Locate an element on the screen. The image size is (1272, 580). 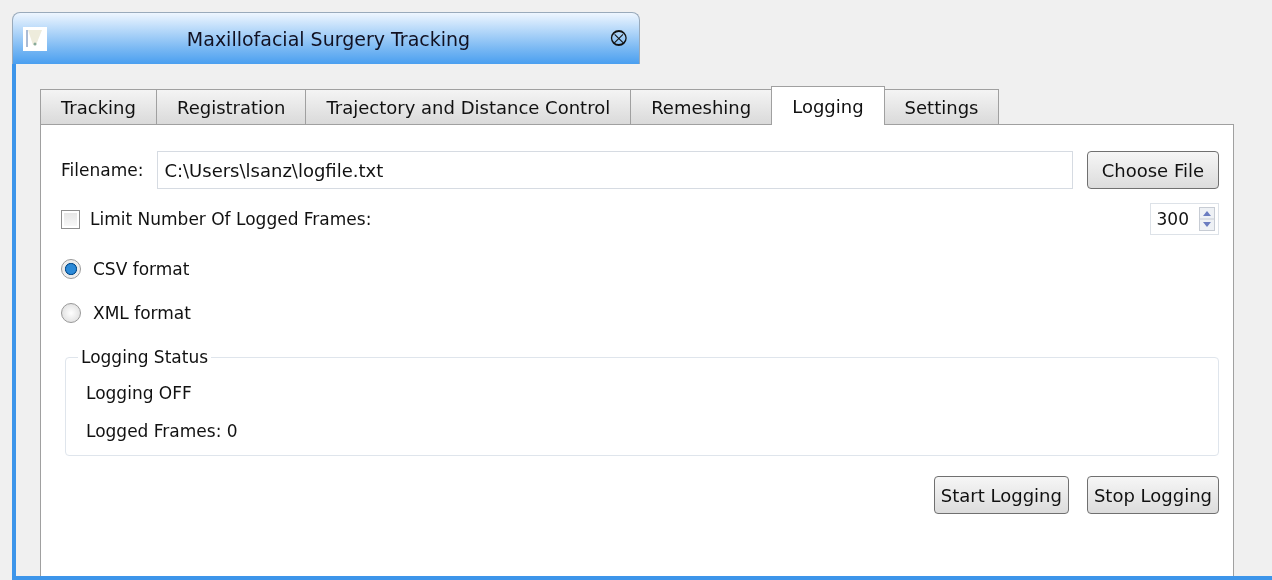
checkbox-label: Limit Number Of Logged Frames: is located at coordinates (231, 219).